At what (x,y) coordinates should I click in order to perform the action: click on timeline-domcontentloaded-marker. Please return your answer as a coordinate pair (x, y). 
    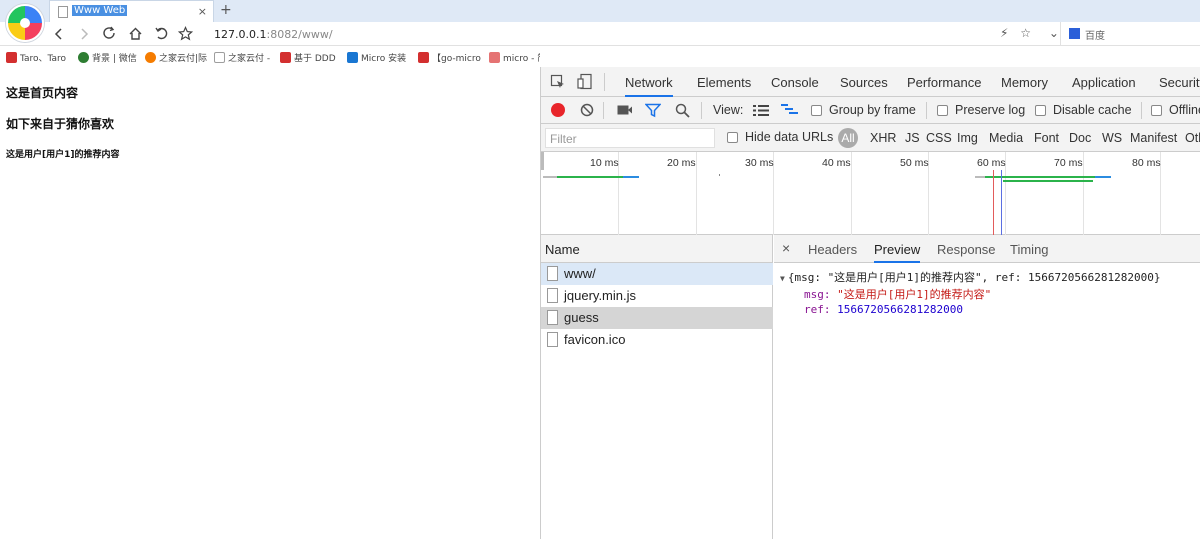
    Looking at the image, I should click on (1001, 202).